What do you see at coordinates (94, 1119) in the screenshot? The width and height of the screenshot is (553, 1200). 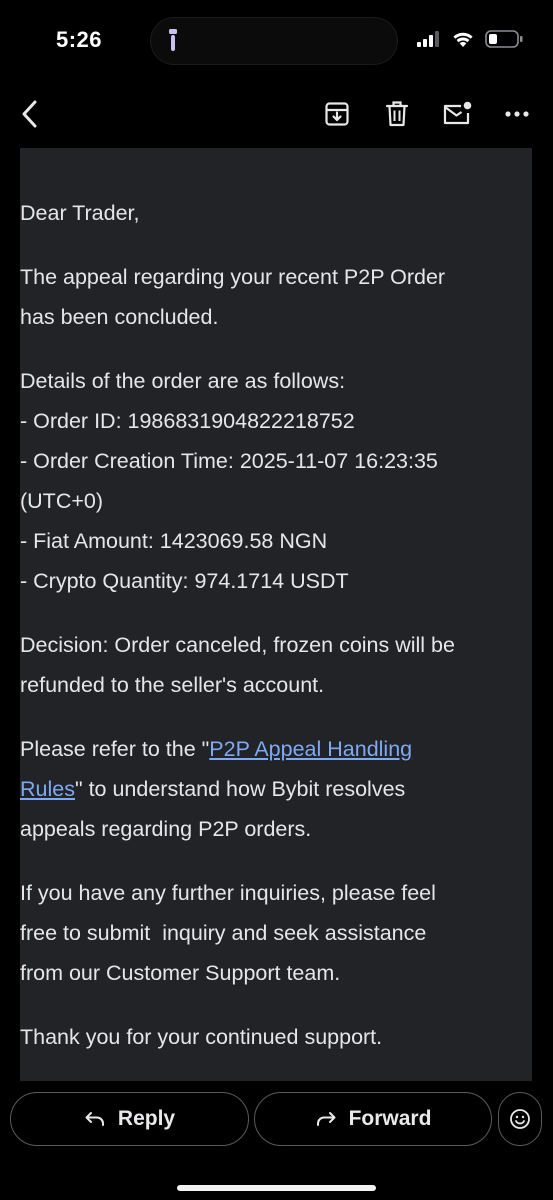 I see `reply-arrow-icon` at bounding box center [94, 1119].